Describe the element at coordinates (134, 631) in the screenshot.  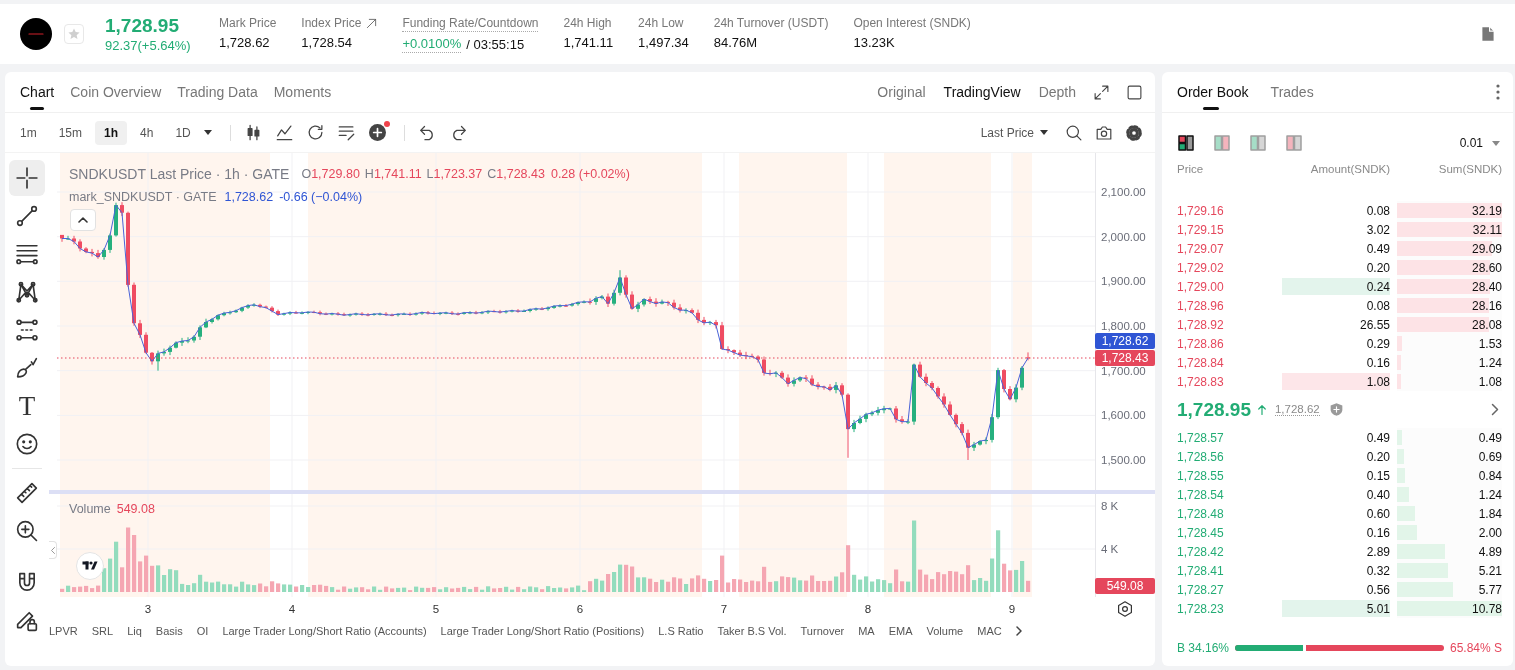
I see `indicator-tab: Liq` at that location.